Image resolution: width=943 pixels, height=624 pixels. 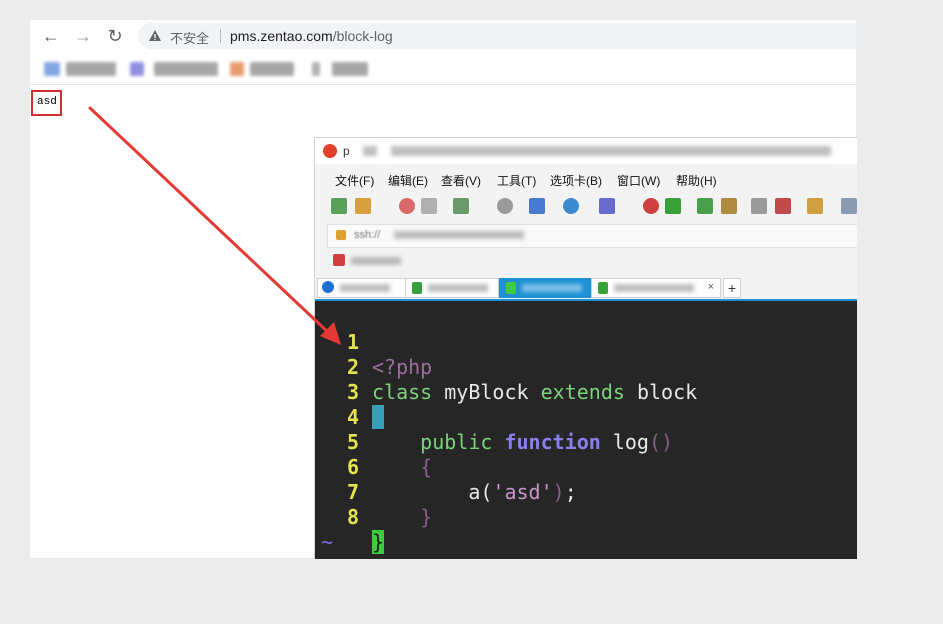 What do you see at coordinates (408, 180) in the screenshot?
I see `menu-edit: 编辑(E)` at bounding box center [408, 180].